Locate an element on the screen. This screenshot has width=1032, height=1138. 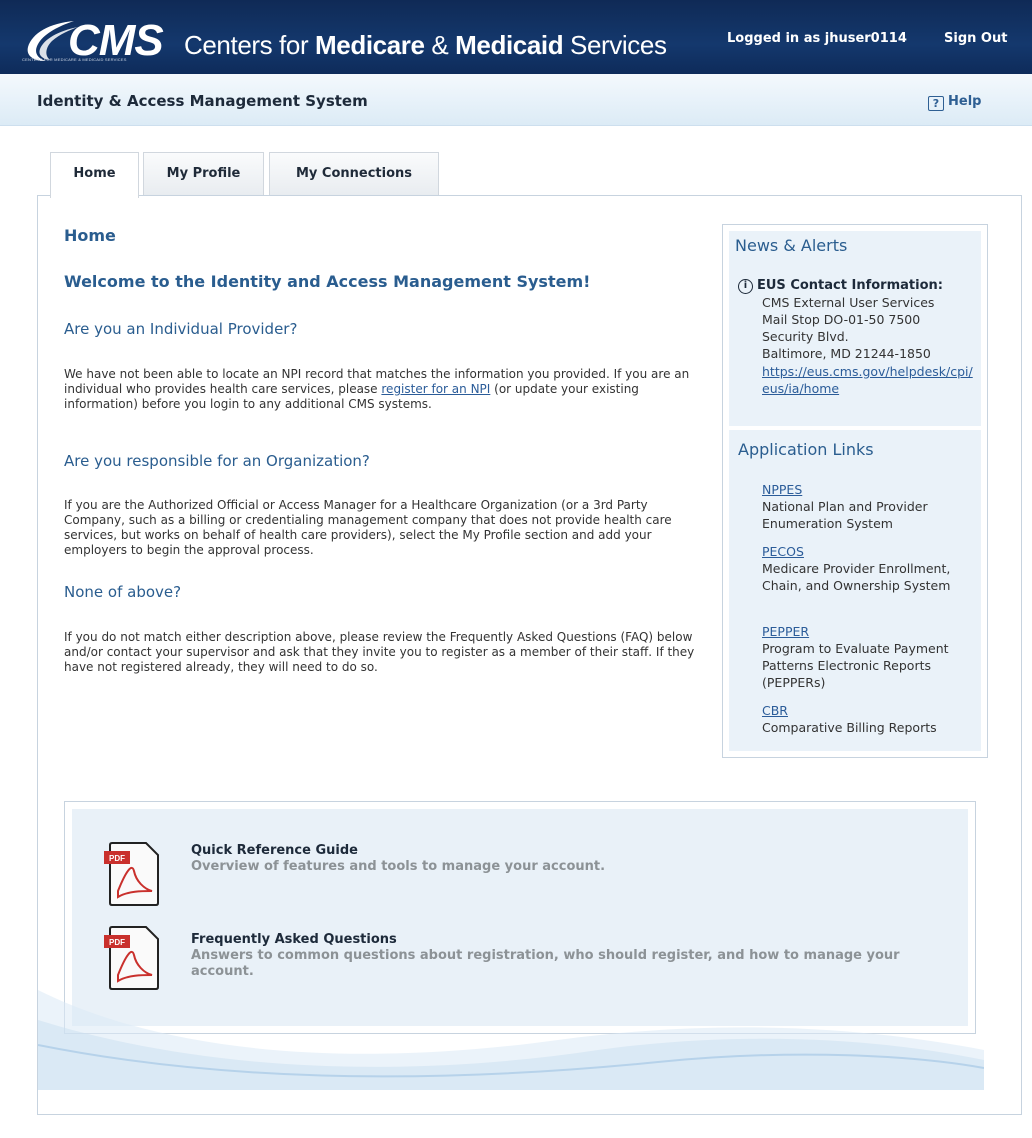
org-name: Centers for Medicare & Medicaid Services is located at coordinates (425, 45).